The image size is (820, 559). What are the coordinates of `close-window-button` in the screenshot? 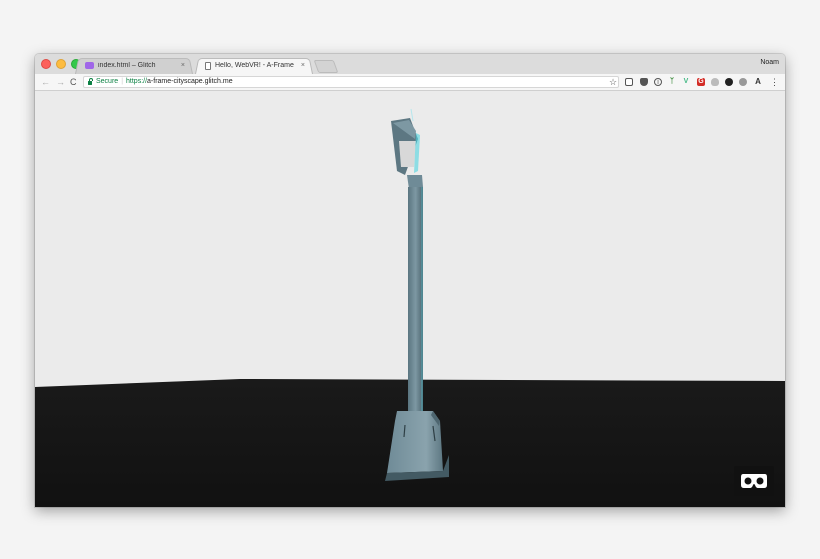 It's located at (46, 64).